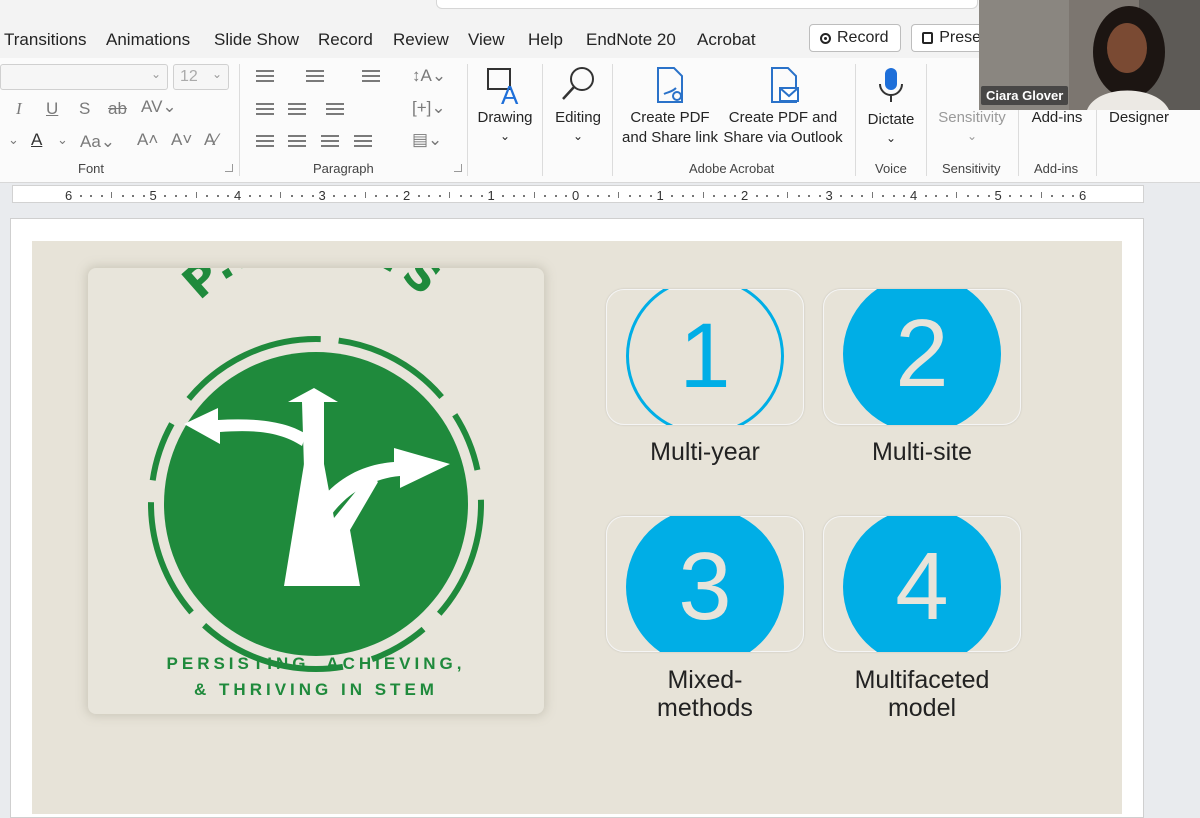 The height and width of the screenshot is (818, 1200). I want to click on create-pdf-share-link-line2: and Share link, so click(670, 137).